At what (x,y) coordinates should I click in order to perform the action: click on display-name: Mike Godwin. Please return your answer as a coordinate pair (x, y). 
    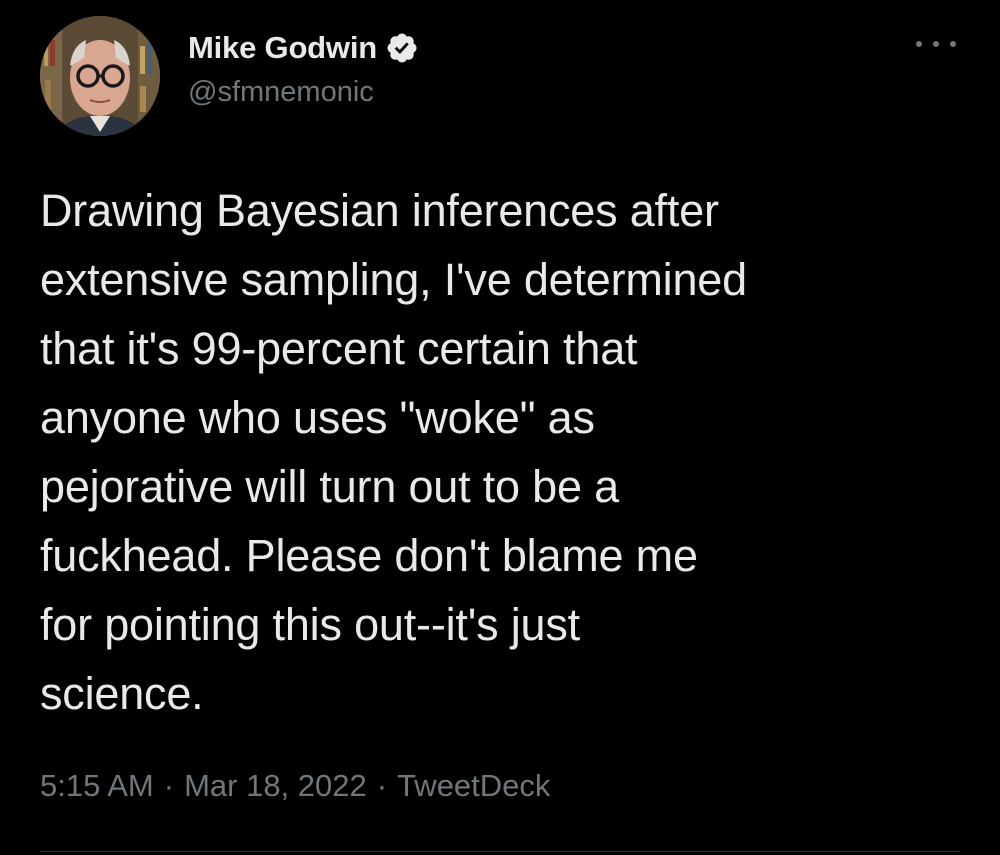
    Looking at the image, I should click on (282, 48).